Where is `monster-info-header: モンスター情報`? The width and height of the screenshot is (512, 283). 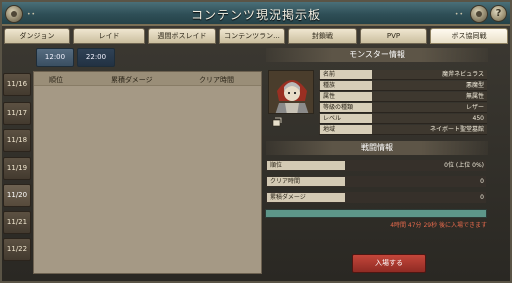
monster-info-header: モンスター情報 is located at coordinates (377, 55).